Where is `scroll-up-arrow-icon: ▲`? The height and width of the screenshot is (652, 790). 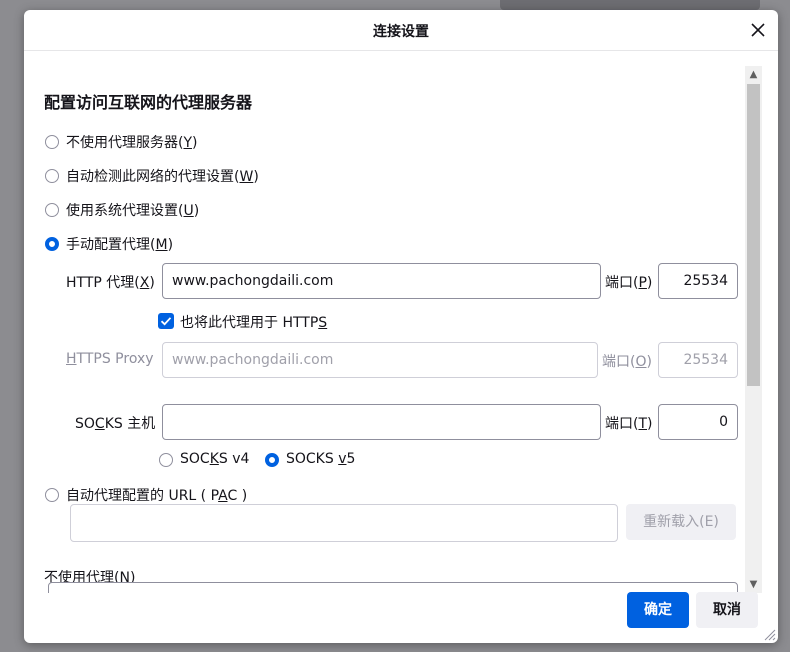 scroll-up-arrow-icon: ▲ is located at coordinates (753, 74).